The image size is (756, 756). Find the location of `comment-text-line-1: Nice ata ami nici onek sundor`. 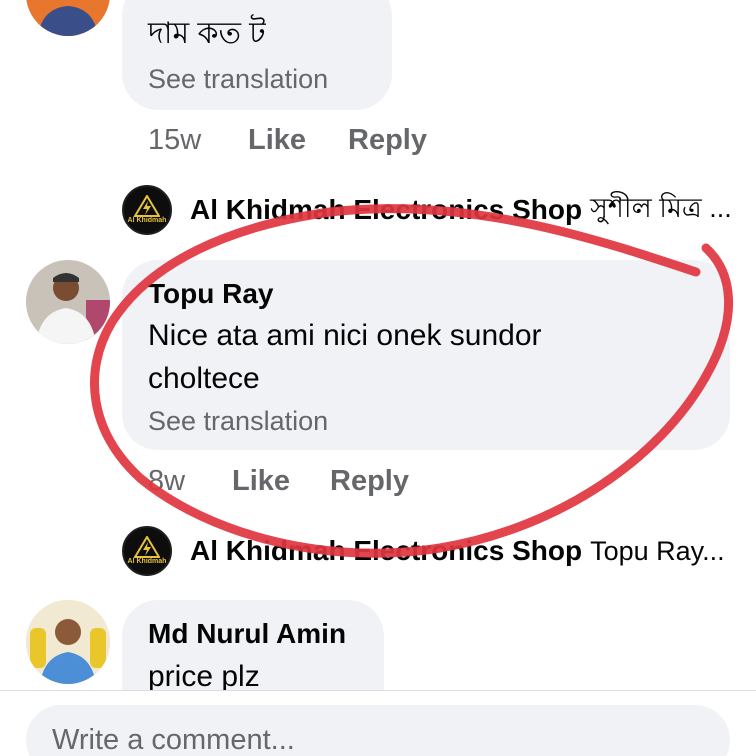

comment-text-line-1: Nice ata ami nici onek sundor is located at coordinates (345, 335).